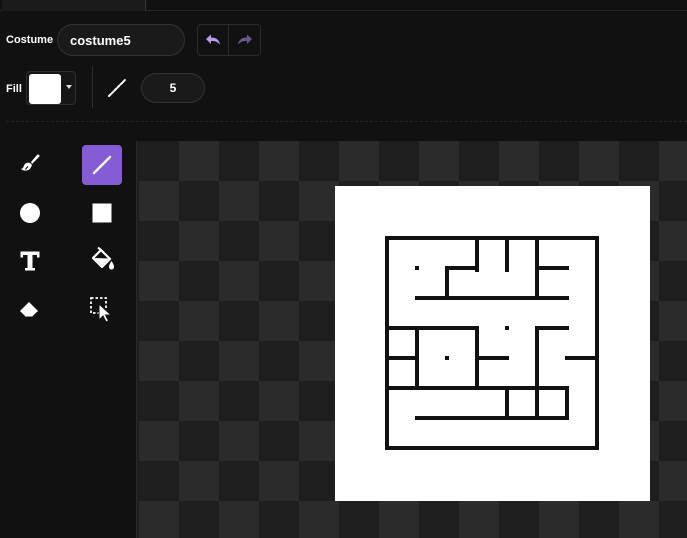  I want to click on circle-tool, so click(30, 213).